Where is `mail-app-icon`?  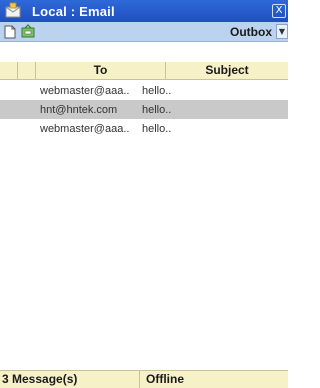 mail-app-icon is located at coordinates (13, 11).